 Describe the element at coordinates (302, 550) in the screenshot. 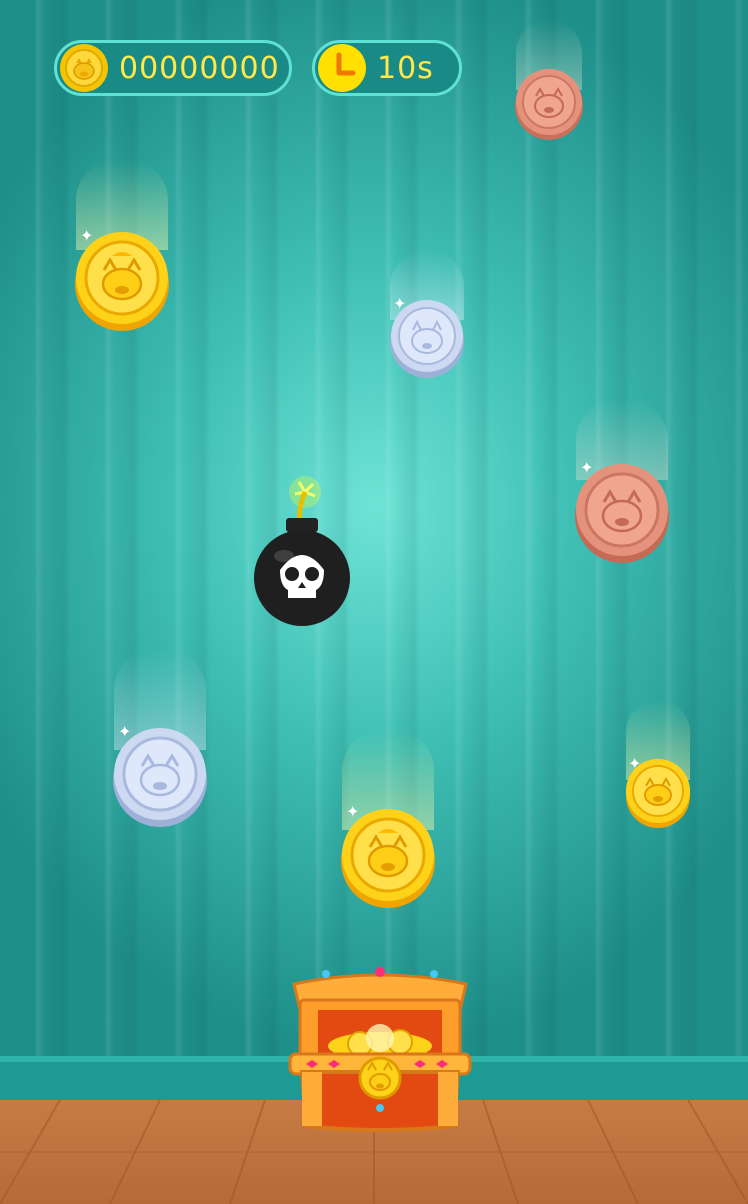

I see `skull-bomb` at that location.